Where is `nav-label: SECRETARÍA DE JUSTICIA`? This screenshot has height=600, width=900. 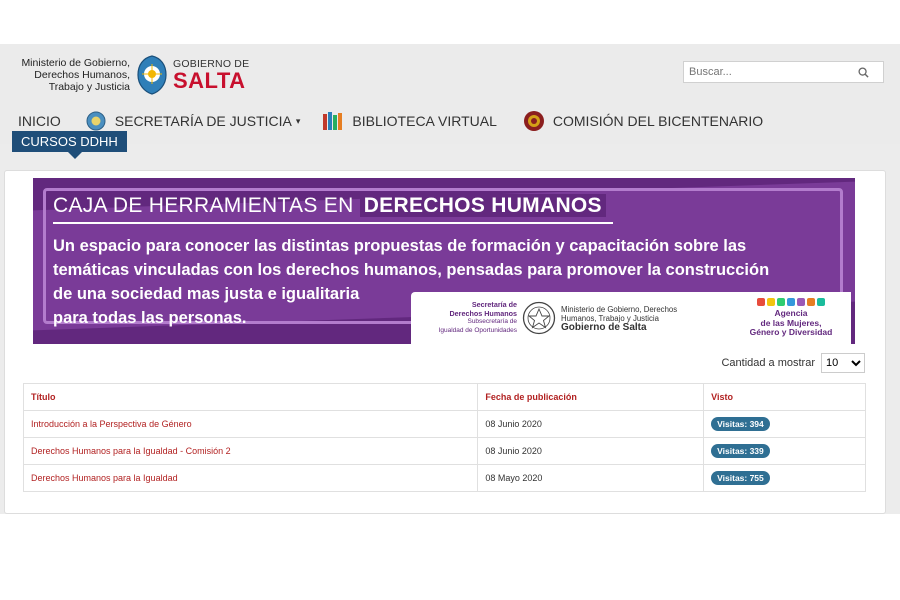 nav-label: SECRETARÍA DE JUSTICIA is located at coordinates (203, 121).